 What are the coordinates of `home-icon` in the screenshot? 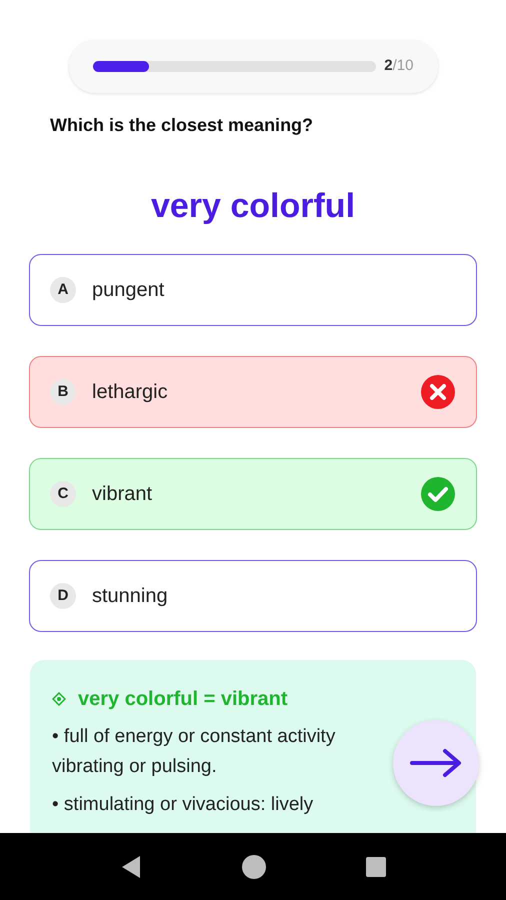 It's located at (254, 866).